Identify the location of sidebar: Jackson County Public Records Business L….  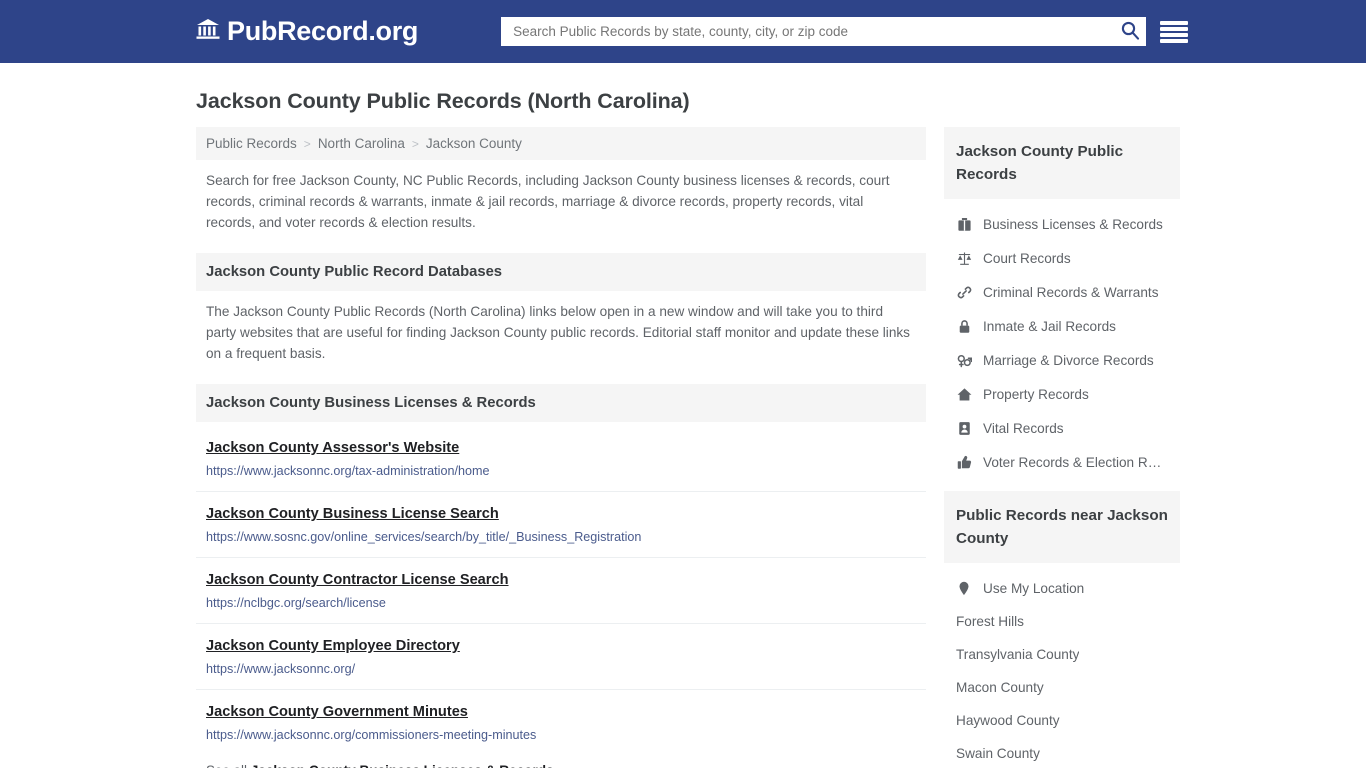
(1062, 447).